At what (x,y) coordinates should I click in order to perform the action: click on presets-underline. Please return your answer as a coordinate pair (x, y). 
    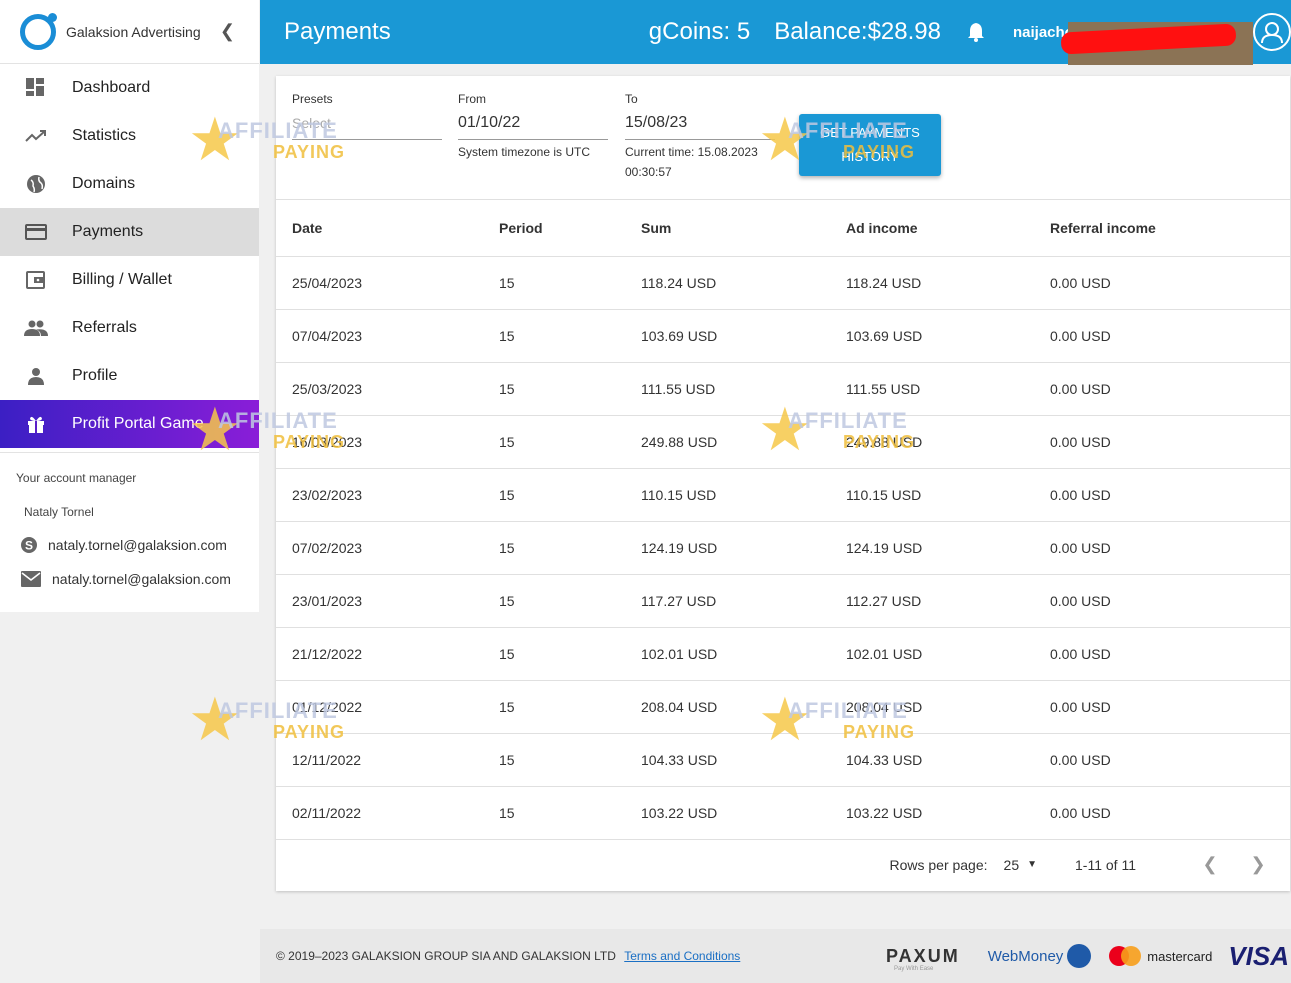
    Looking at the image, I should click on (367, 139).